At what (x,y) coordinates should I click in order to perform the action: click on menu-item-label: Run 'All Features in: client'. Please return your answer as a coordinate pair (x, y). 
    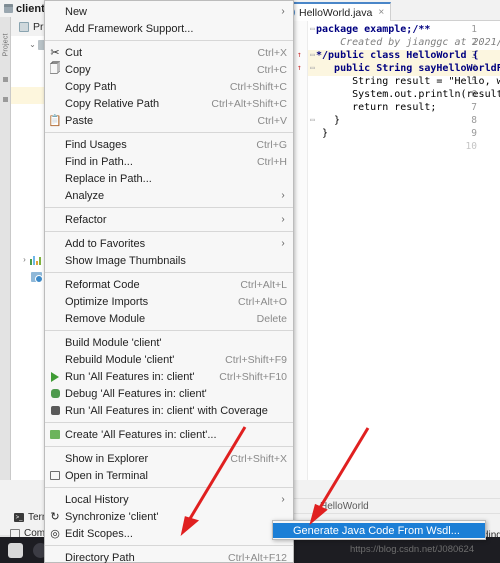
    Looking at the image, I should click on (130, 376).